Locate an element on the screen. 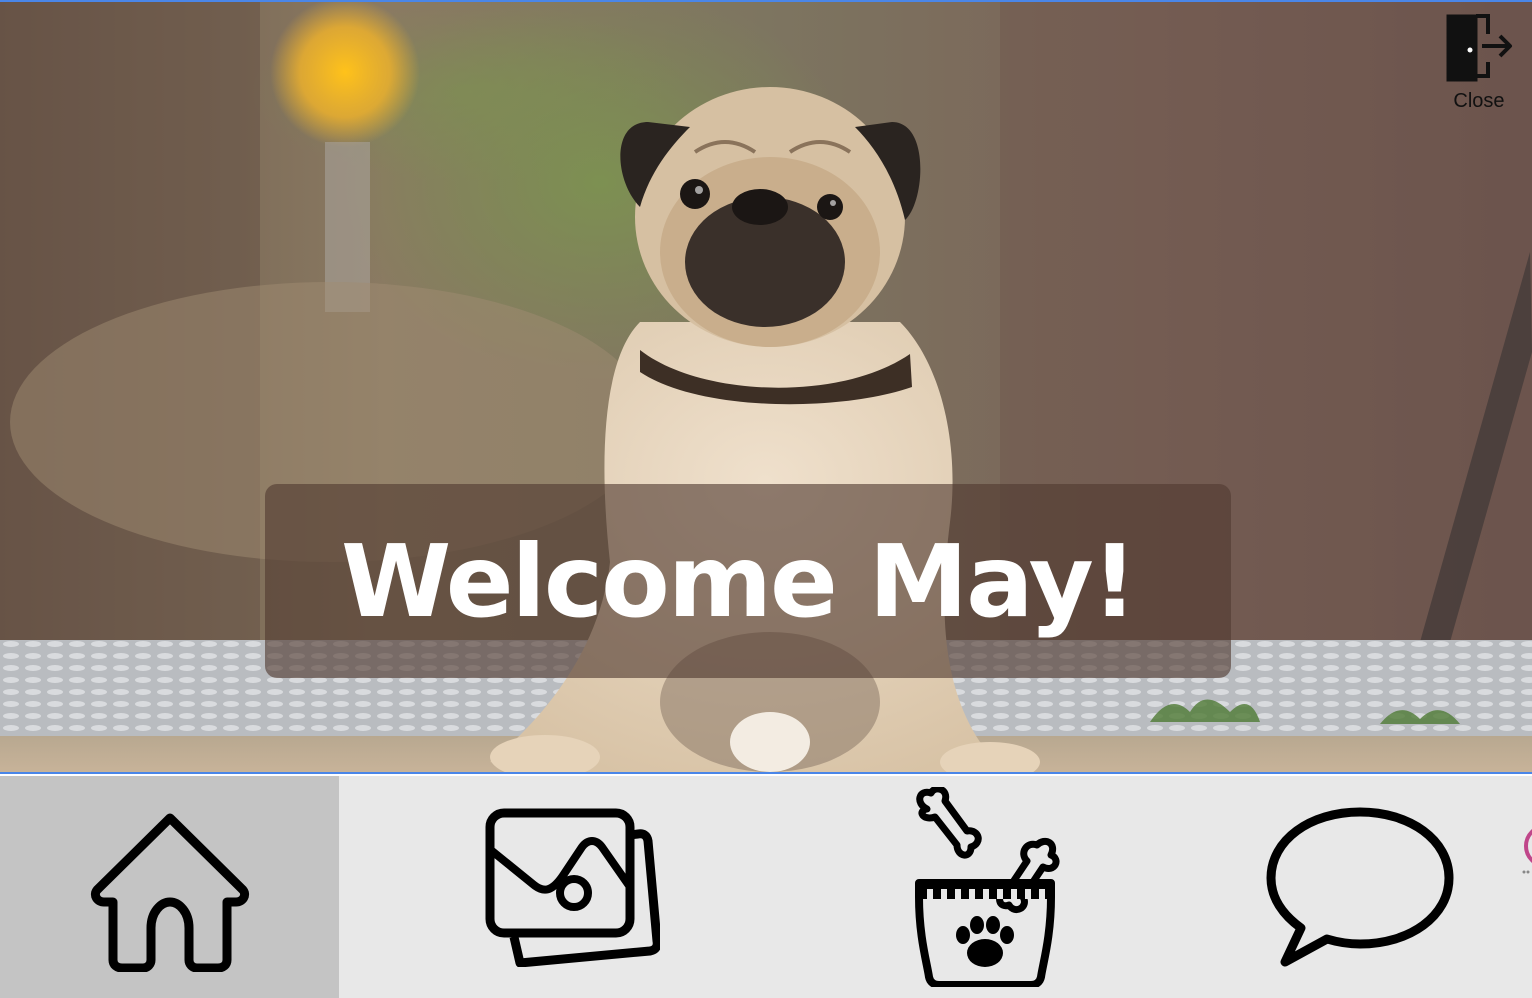 This screenshot has width=1532, height=998. nav-item-gallery is located at coordinates (570, 887).